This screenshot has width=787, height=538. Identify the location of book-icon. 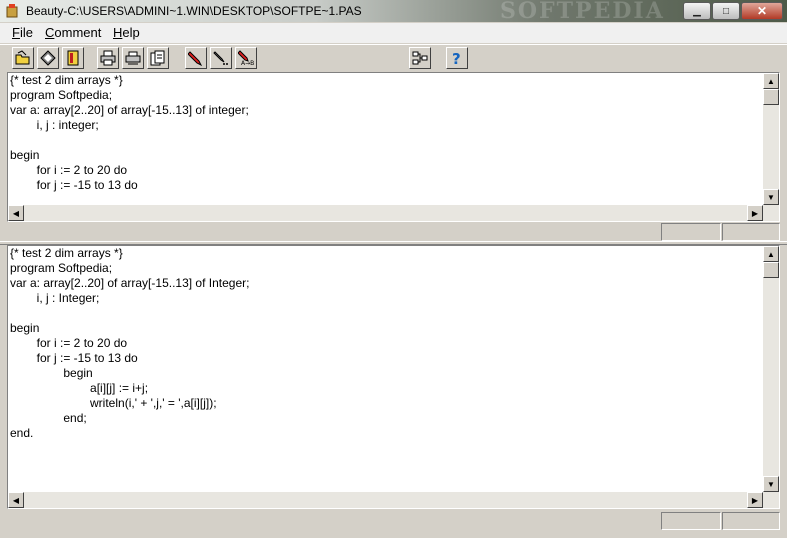
(73, 58).